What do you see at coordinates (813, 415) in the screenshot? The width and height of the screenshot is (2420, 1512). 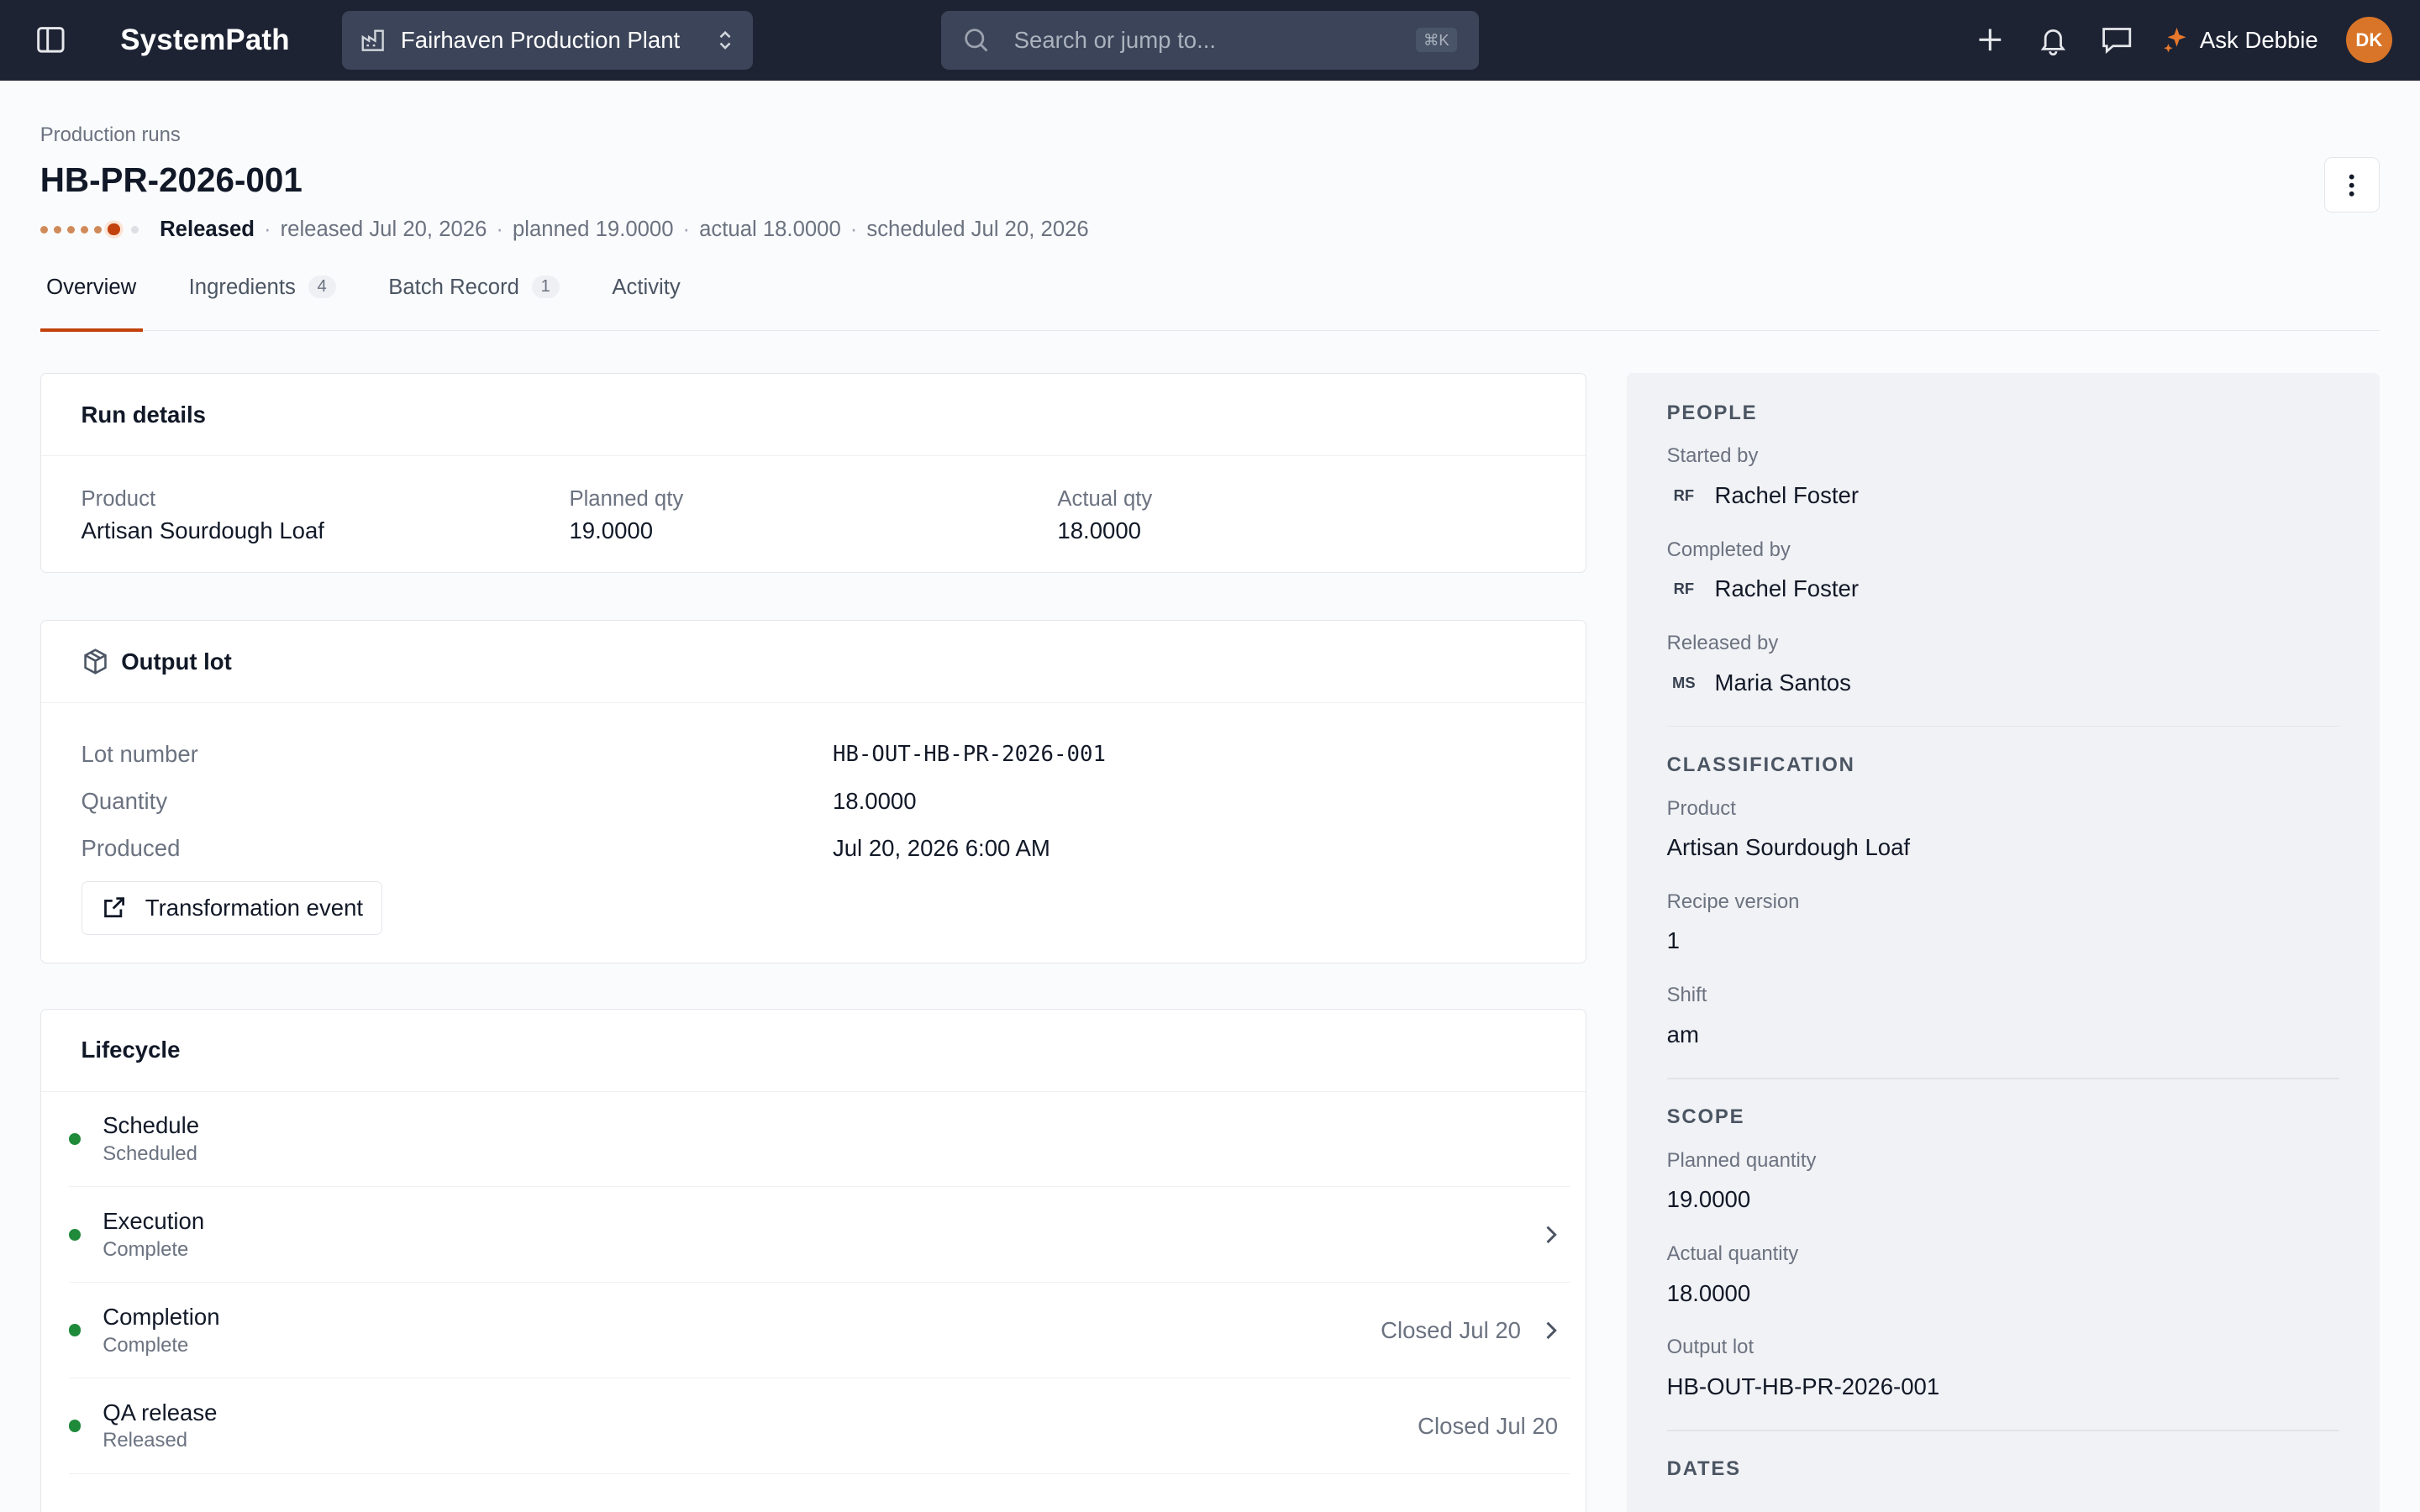 I see `run-details-heading: Run details` at bounding box center [813, 415].